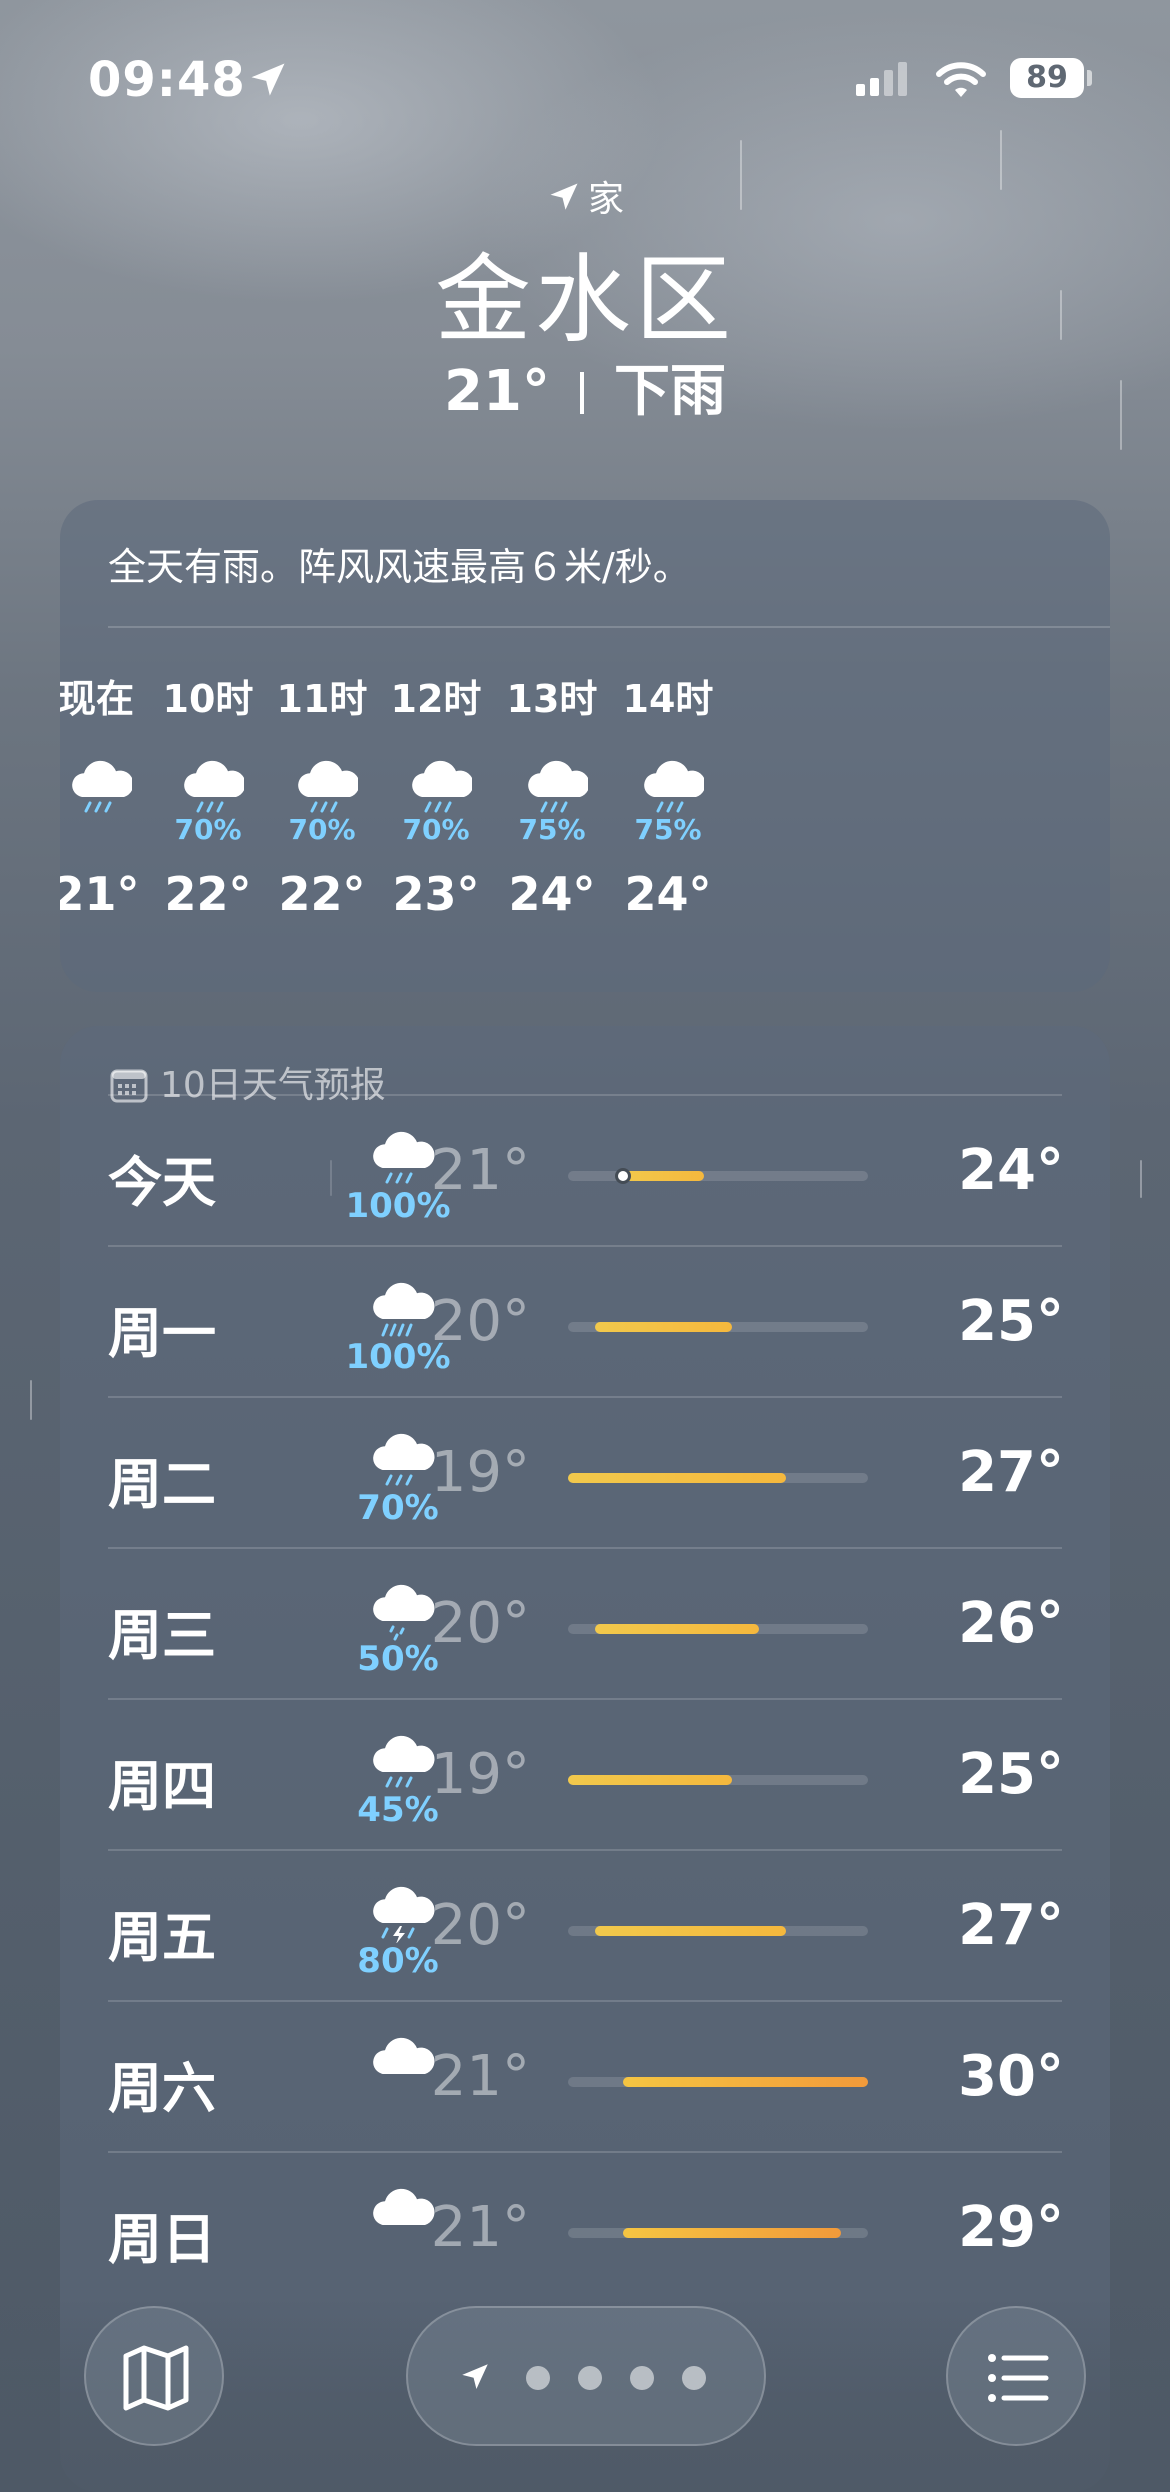 This screenshot has width=1170, height=2492. Describe the element at coordinates (669, 391) in the screenshot. I see `current-condition: 下雨` at that location.